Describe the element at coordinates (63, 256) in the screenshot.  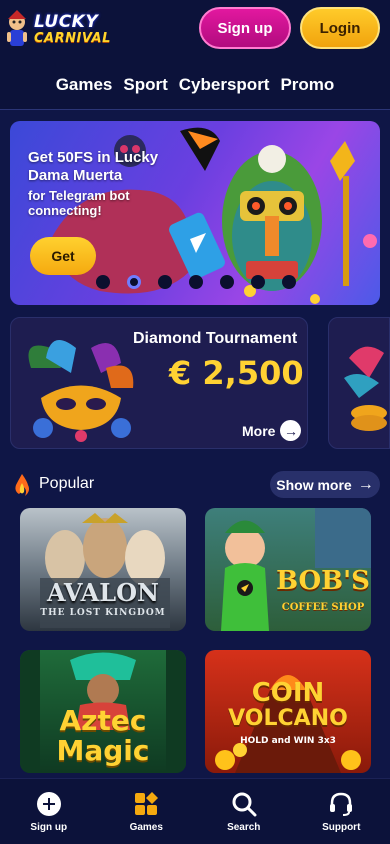
I see `banner-get-button: Get` at that location.